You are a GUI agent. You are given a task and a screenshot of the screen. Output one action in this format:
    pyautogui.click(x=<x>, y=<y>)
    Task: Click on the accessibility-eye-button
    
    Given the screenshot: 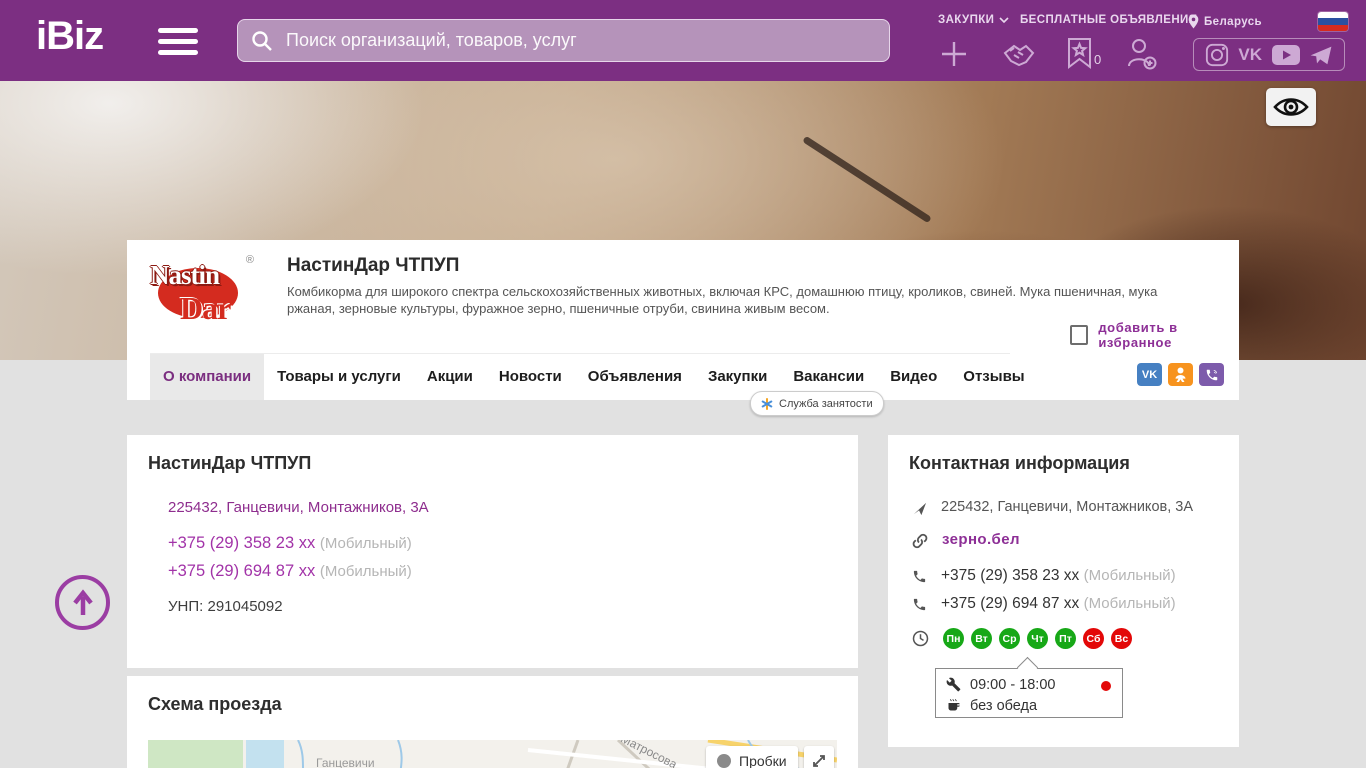 What is the action you would take?
    pyautogui.click(x=1291, y=107)
    